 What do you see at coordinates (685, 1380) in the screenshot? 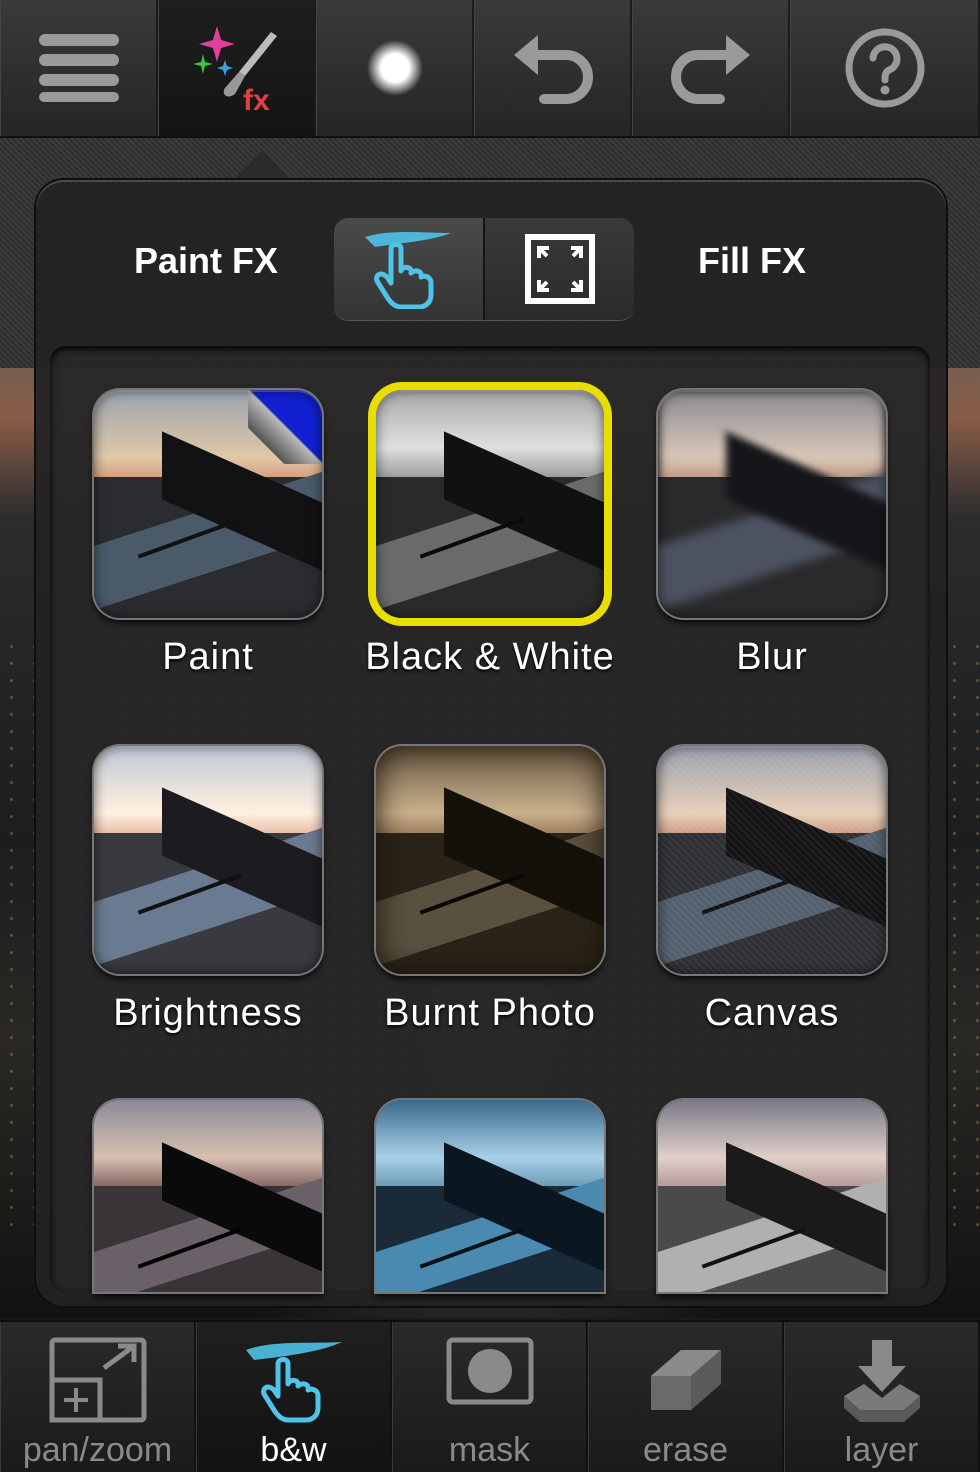
I see `eraser-icon` at bounding box center [685, 1380].